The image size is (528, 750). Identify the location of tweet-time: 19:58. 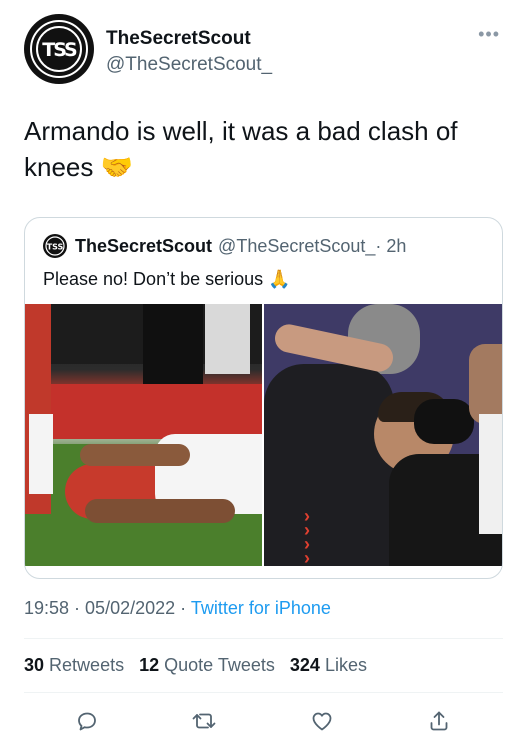
(47, 608).